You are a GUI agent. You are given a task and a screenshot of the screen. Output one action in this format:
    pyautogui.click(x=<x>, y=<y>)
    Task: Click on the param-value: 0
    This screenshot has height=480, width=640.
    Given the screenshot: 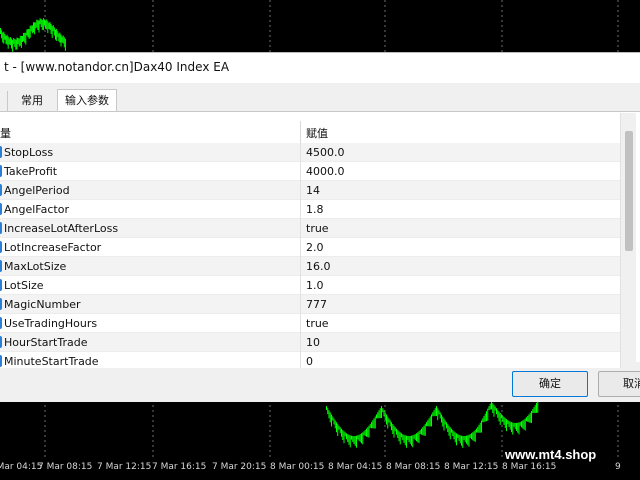 What is the action you would take?
    pyautogui.click(x=309, y=361)
    